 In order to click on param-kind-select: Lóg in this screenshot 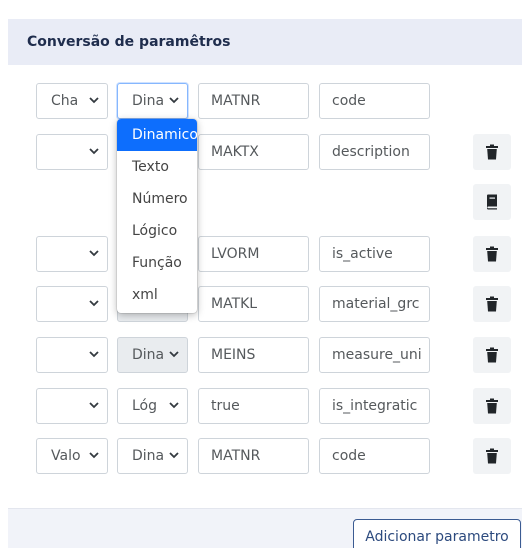, I will do `click(152, 406)`.